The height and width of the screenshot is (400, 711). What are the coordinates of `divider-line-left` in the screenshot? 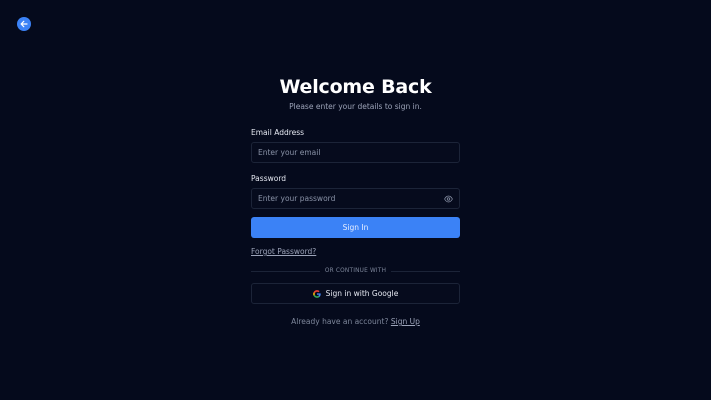 It's located at (285, 271).